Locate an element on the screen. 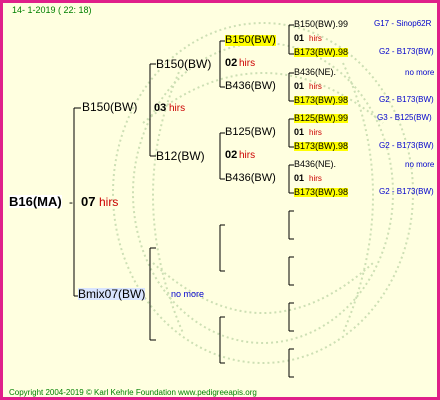 This screenshot has height=400, width=440. gen3-a-hives: 02 is located at coordinates (231, 63).